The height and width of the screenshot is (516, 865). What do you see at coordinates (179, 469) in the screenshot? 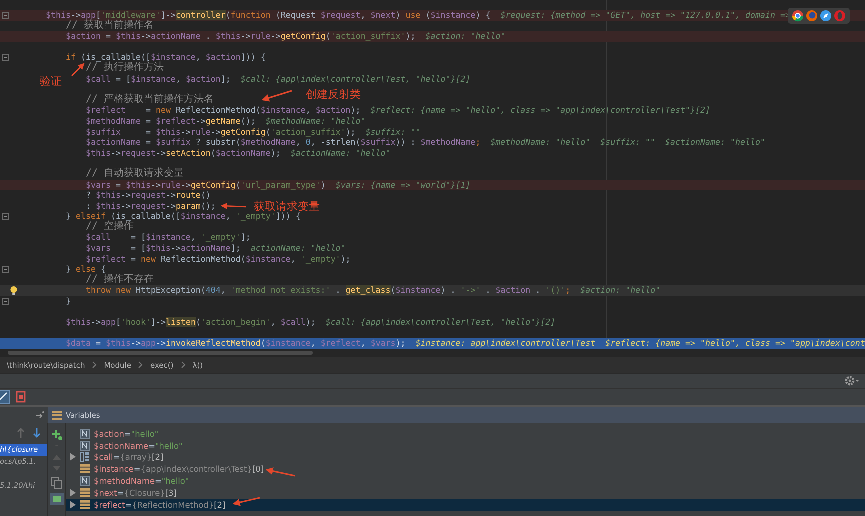
I see `variable-entry: $instance={app\index\controller\Test}[0]` at bounding box center [179, 469].